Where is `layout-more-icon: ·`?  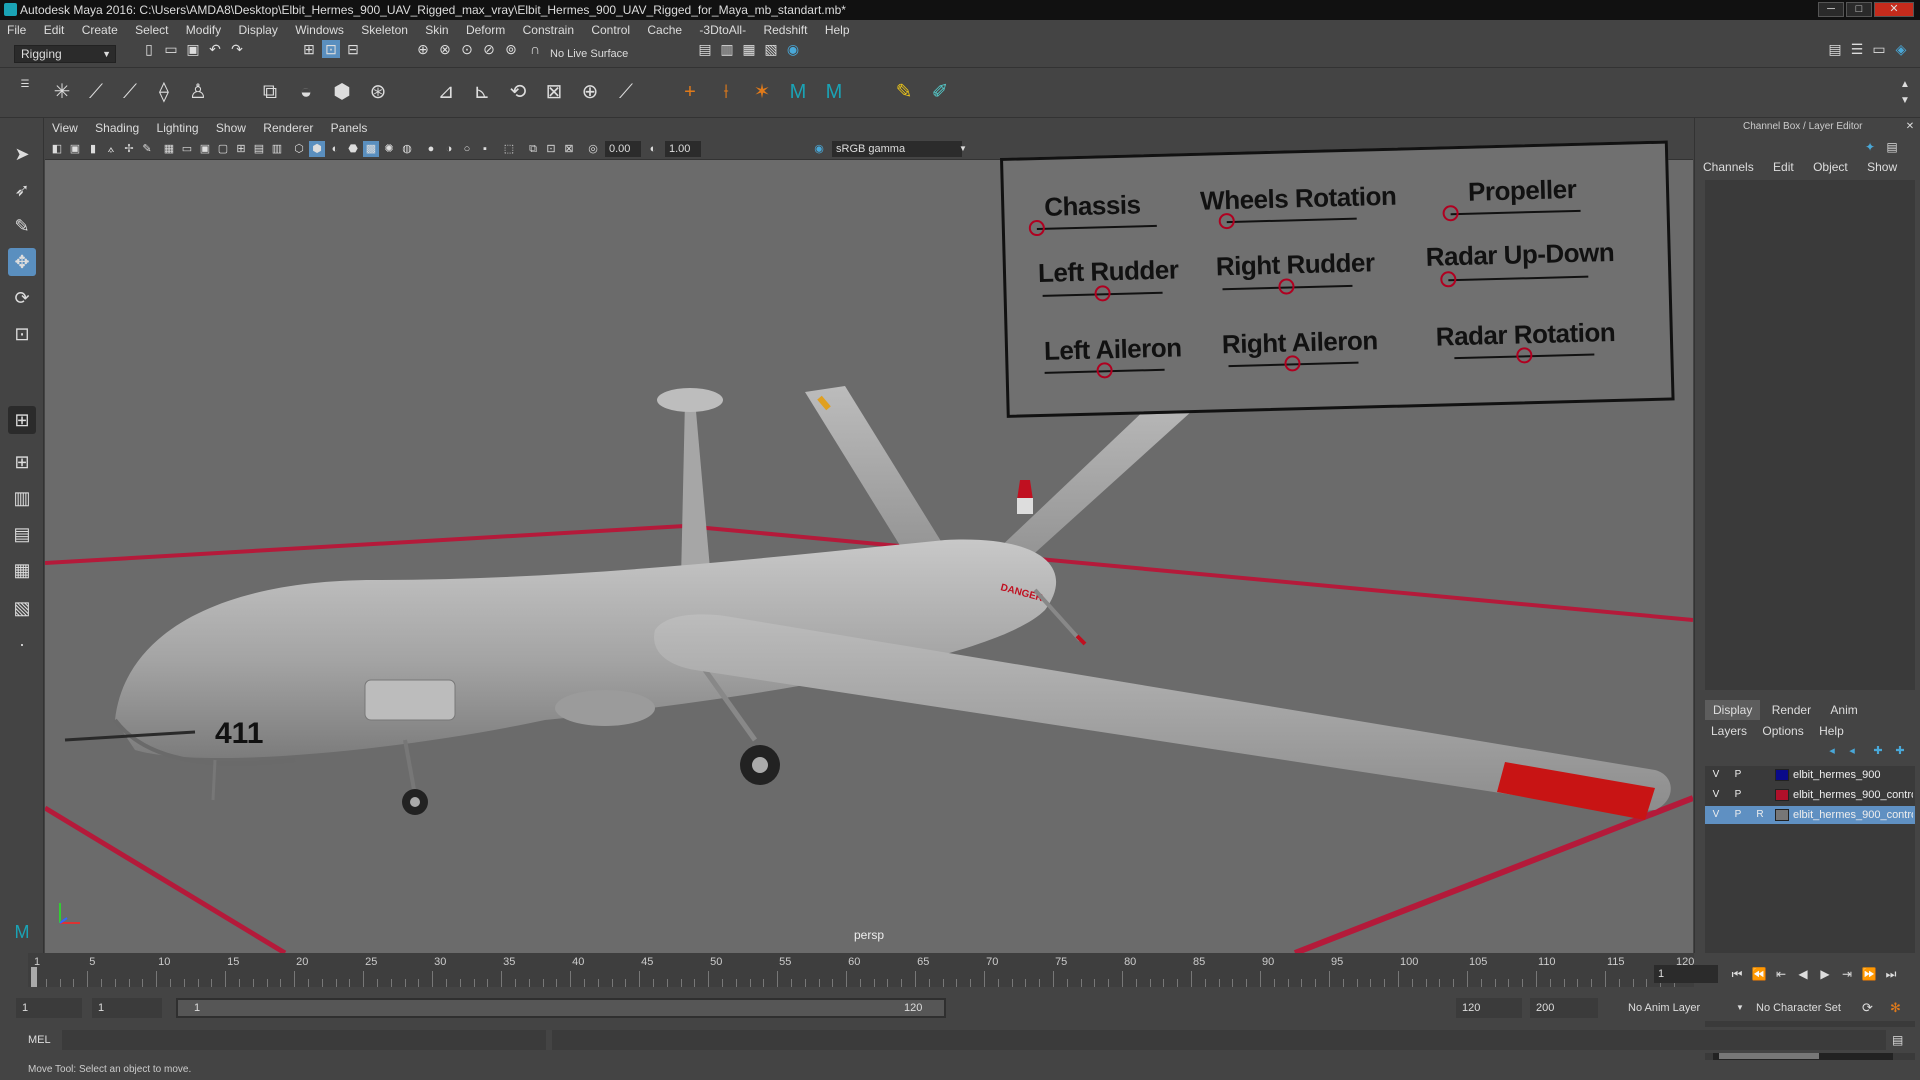
layout-more-icon: · is located at coordinates (22, 644).